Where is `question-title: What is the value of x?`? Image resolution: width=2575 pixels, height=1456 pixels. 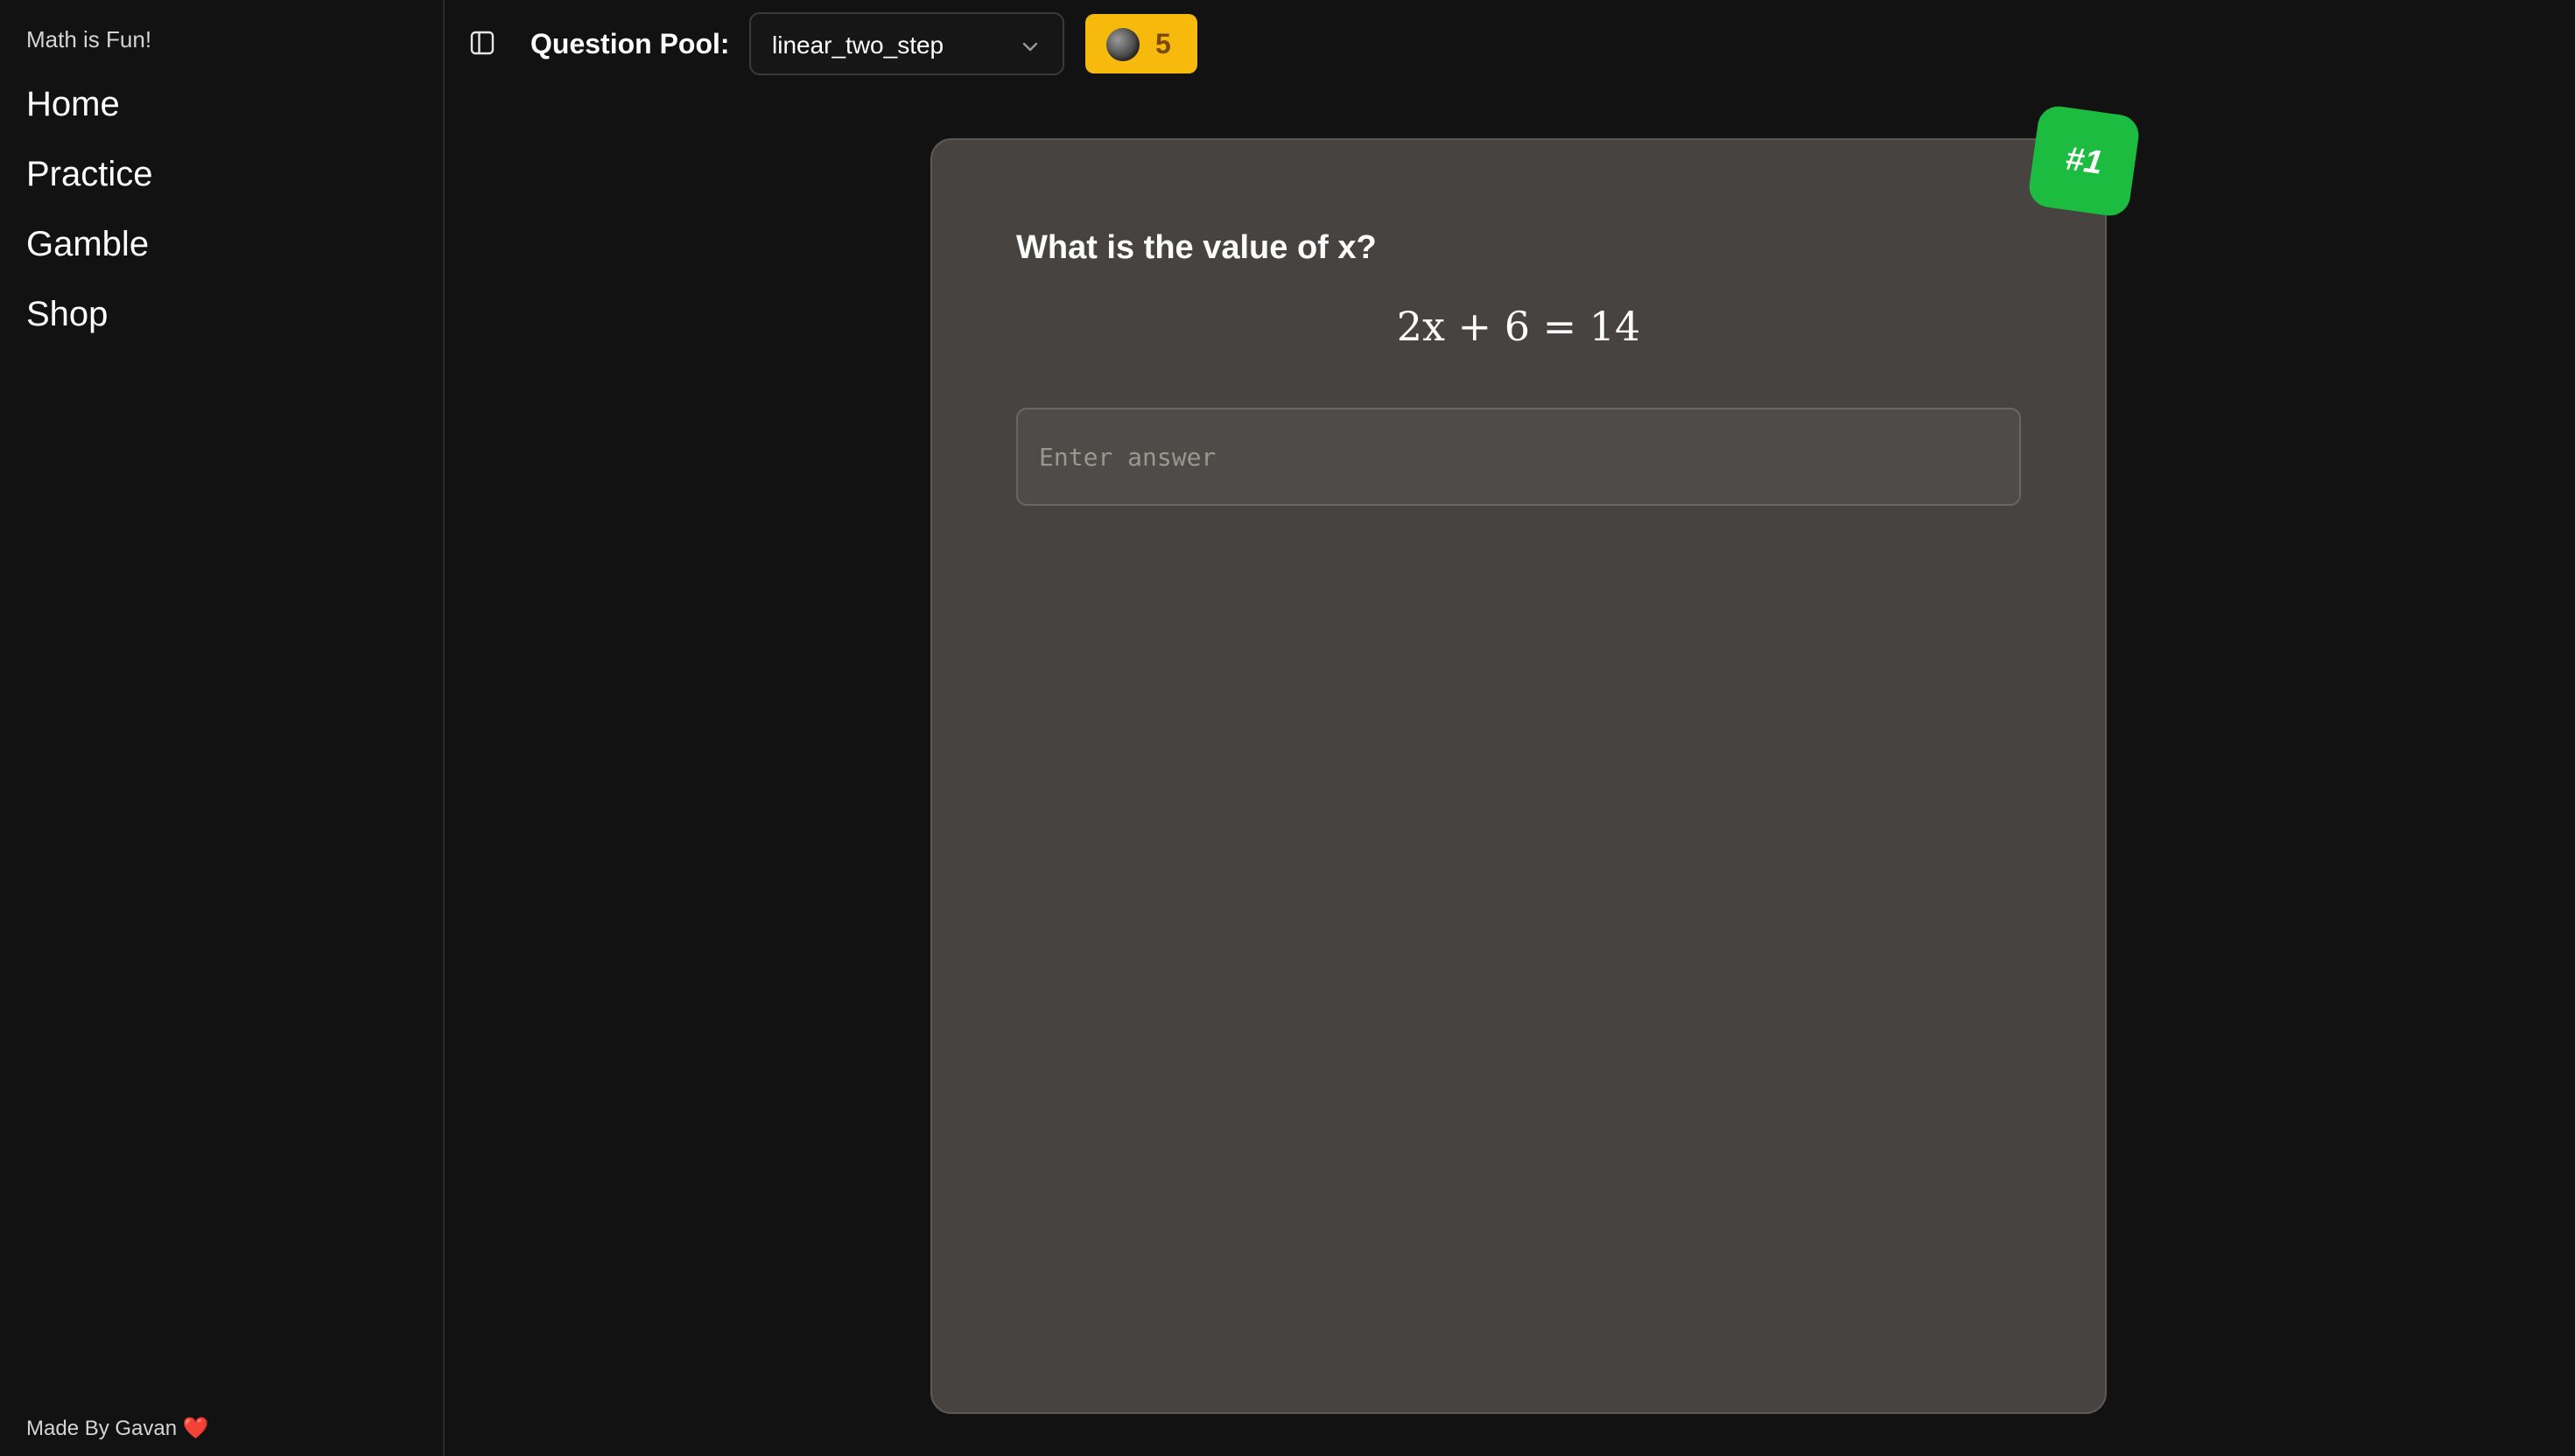
question-title: What is the value of x? is located at coordinates (1196, 247).